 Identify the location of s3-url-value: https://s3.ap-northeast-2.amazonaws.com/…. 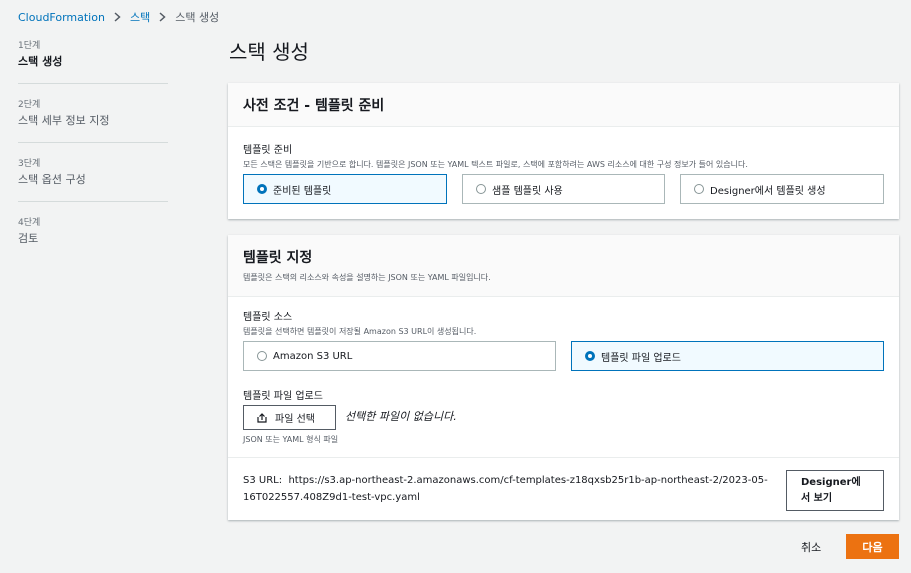
(505, 489).